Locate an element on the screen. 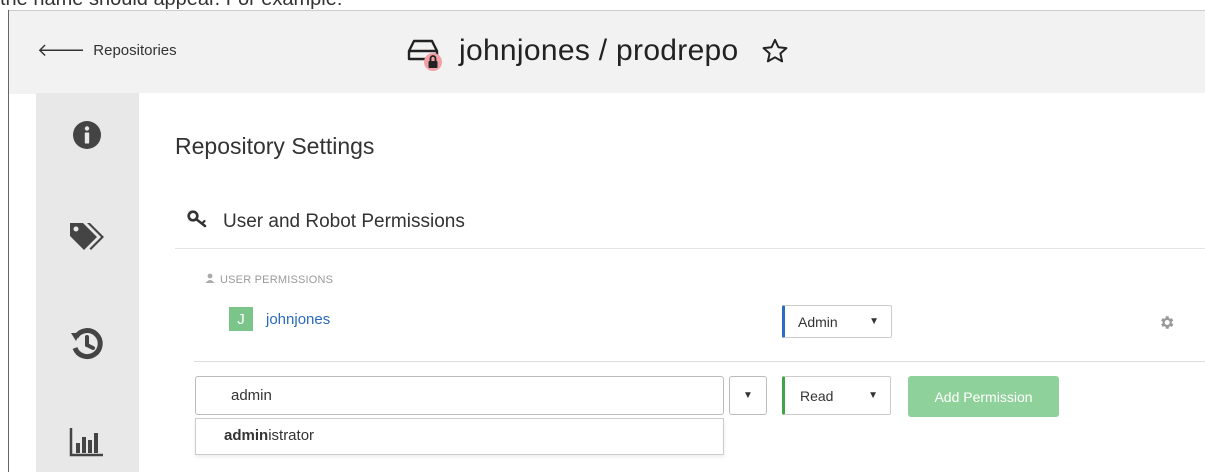 The height and width of the screenshot is (472, 1205). user-icon is located at coordinates (210, 279).